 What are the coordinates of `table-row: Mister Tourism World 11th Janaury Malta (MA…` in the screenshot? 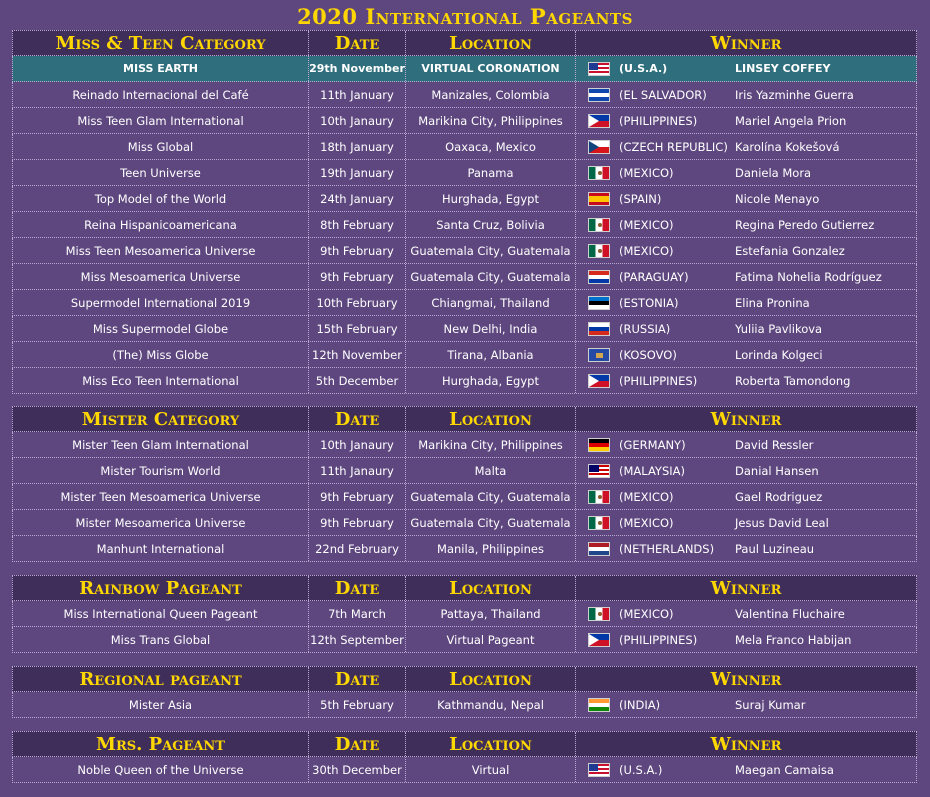 It's located at (464, 471).